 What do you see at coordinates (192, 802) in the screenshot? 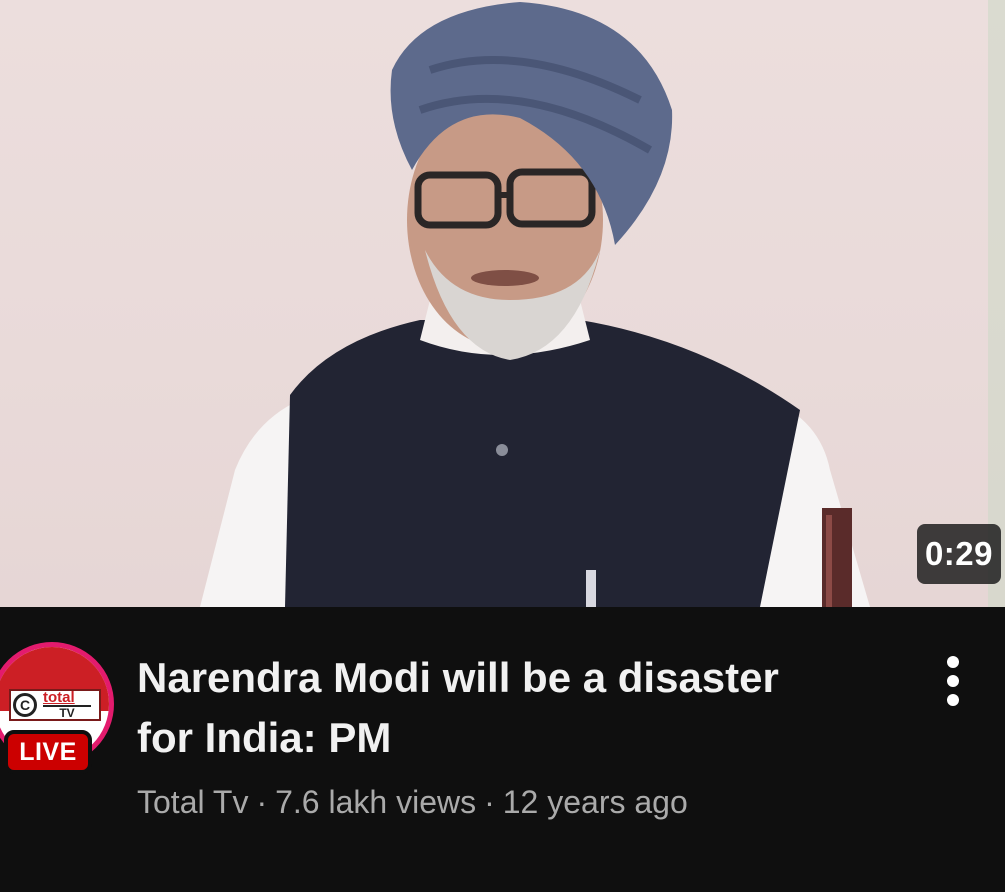
I see `channel-name: Total Tv` at bounding box center [192, 802].